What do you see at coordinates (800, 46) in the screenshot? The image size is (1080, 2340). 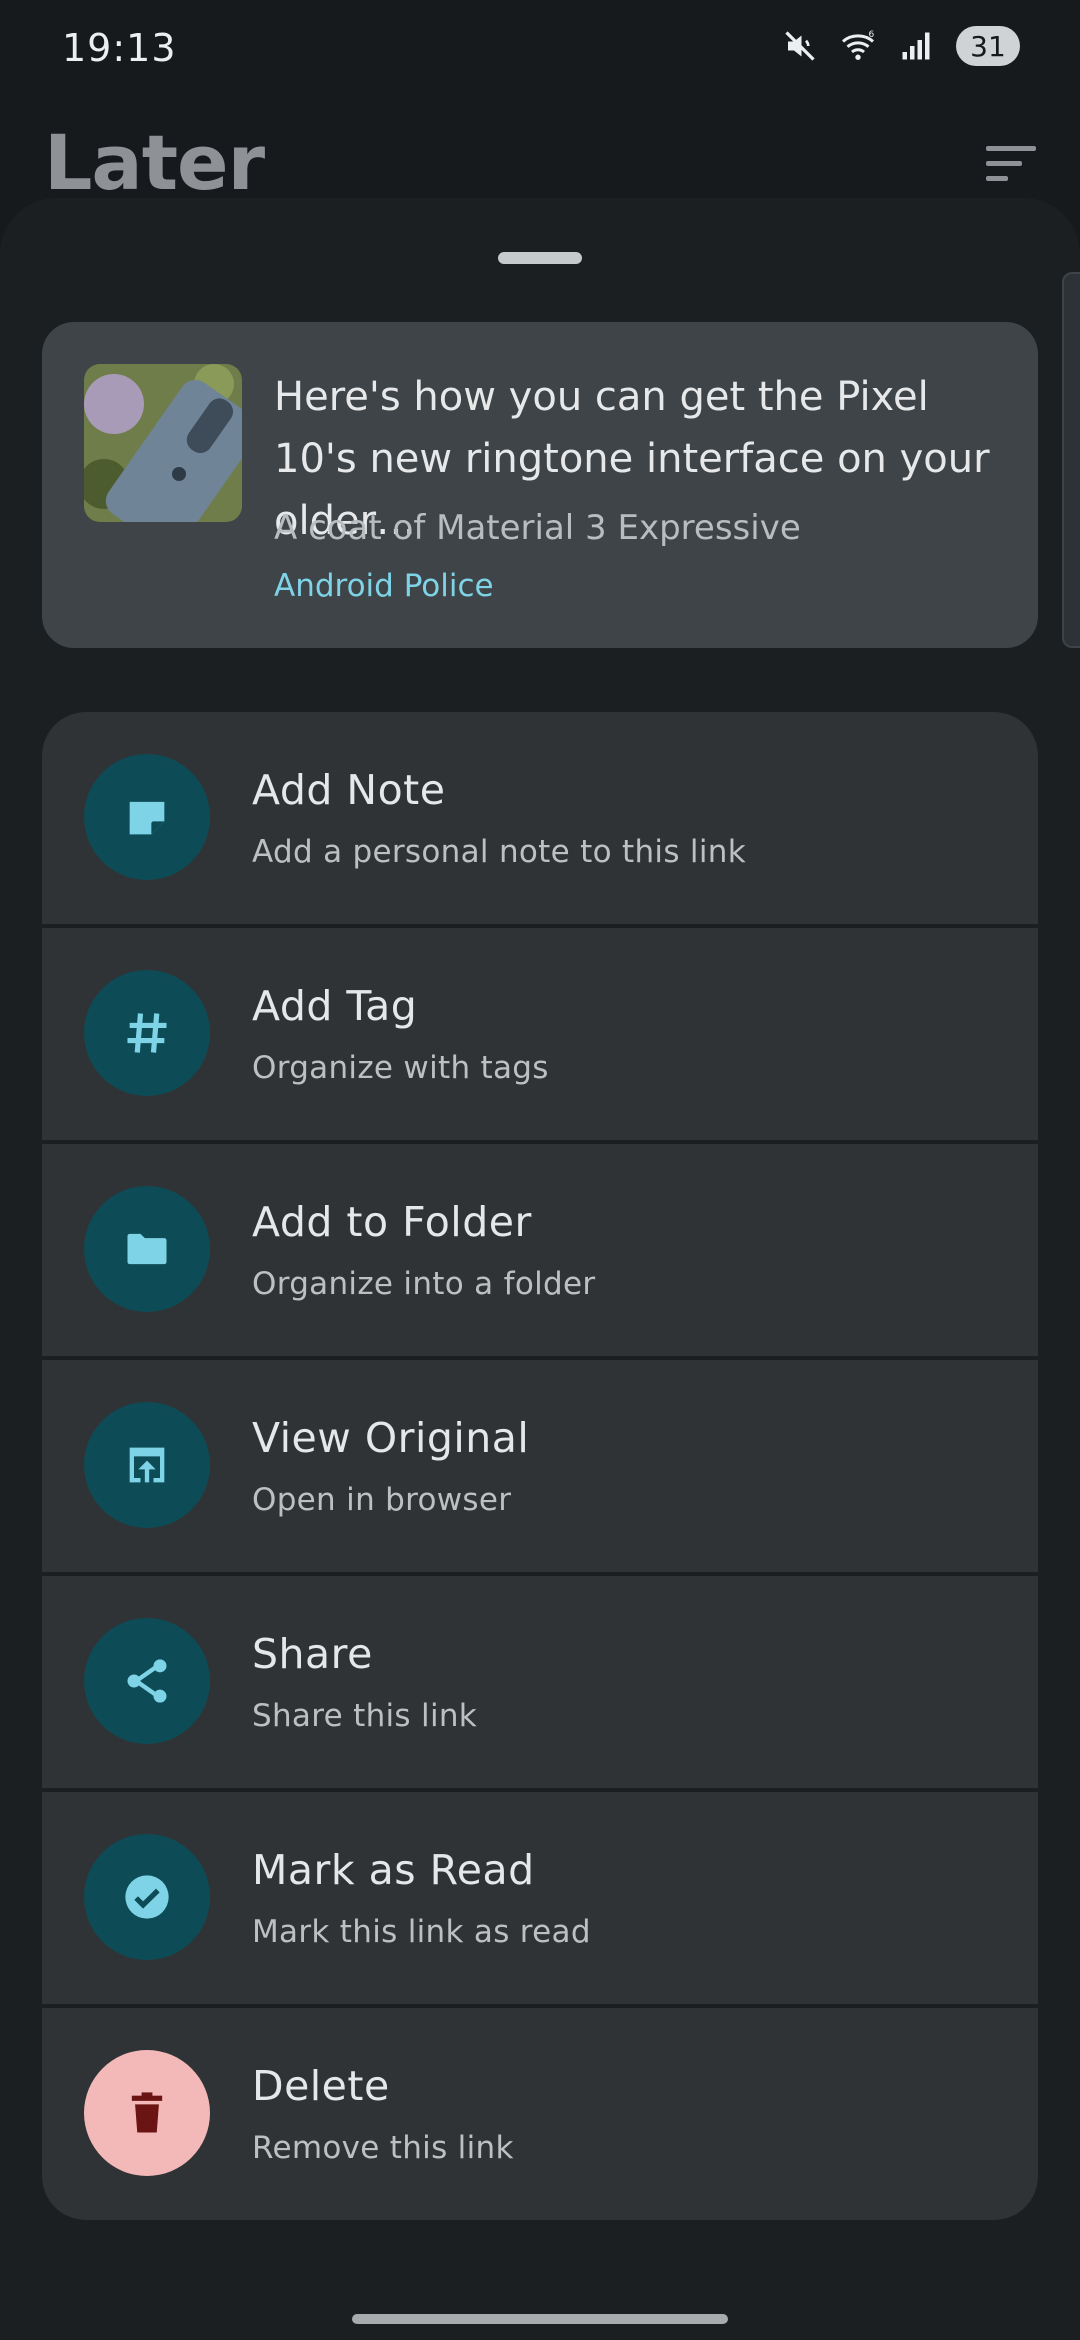 I see `mute-icon` at bounding box center [800, 46].